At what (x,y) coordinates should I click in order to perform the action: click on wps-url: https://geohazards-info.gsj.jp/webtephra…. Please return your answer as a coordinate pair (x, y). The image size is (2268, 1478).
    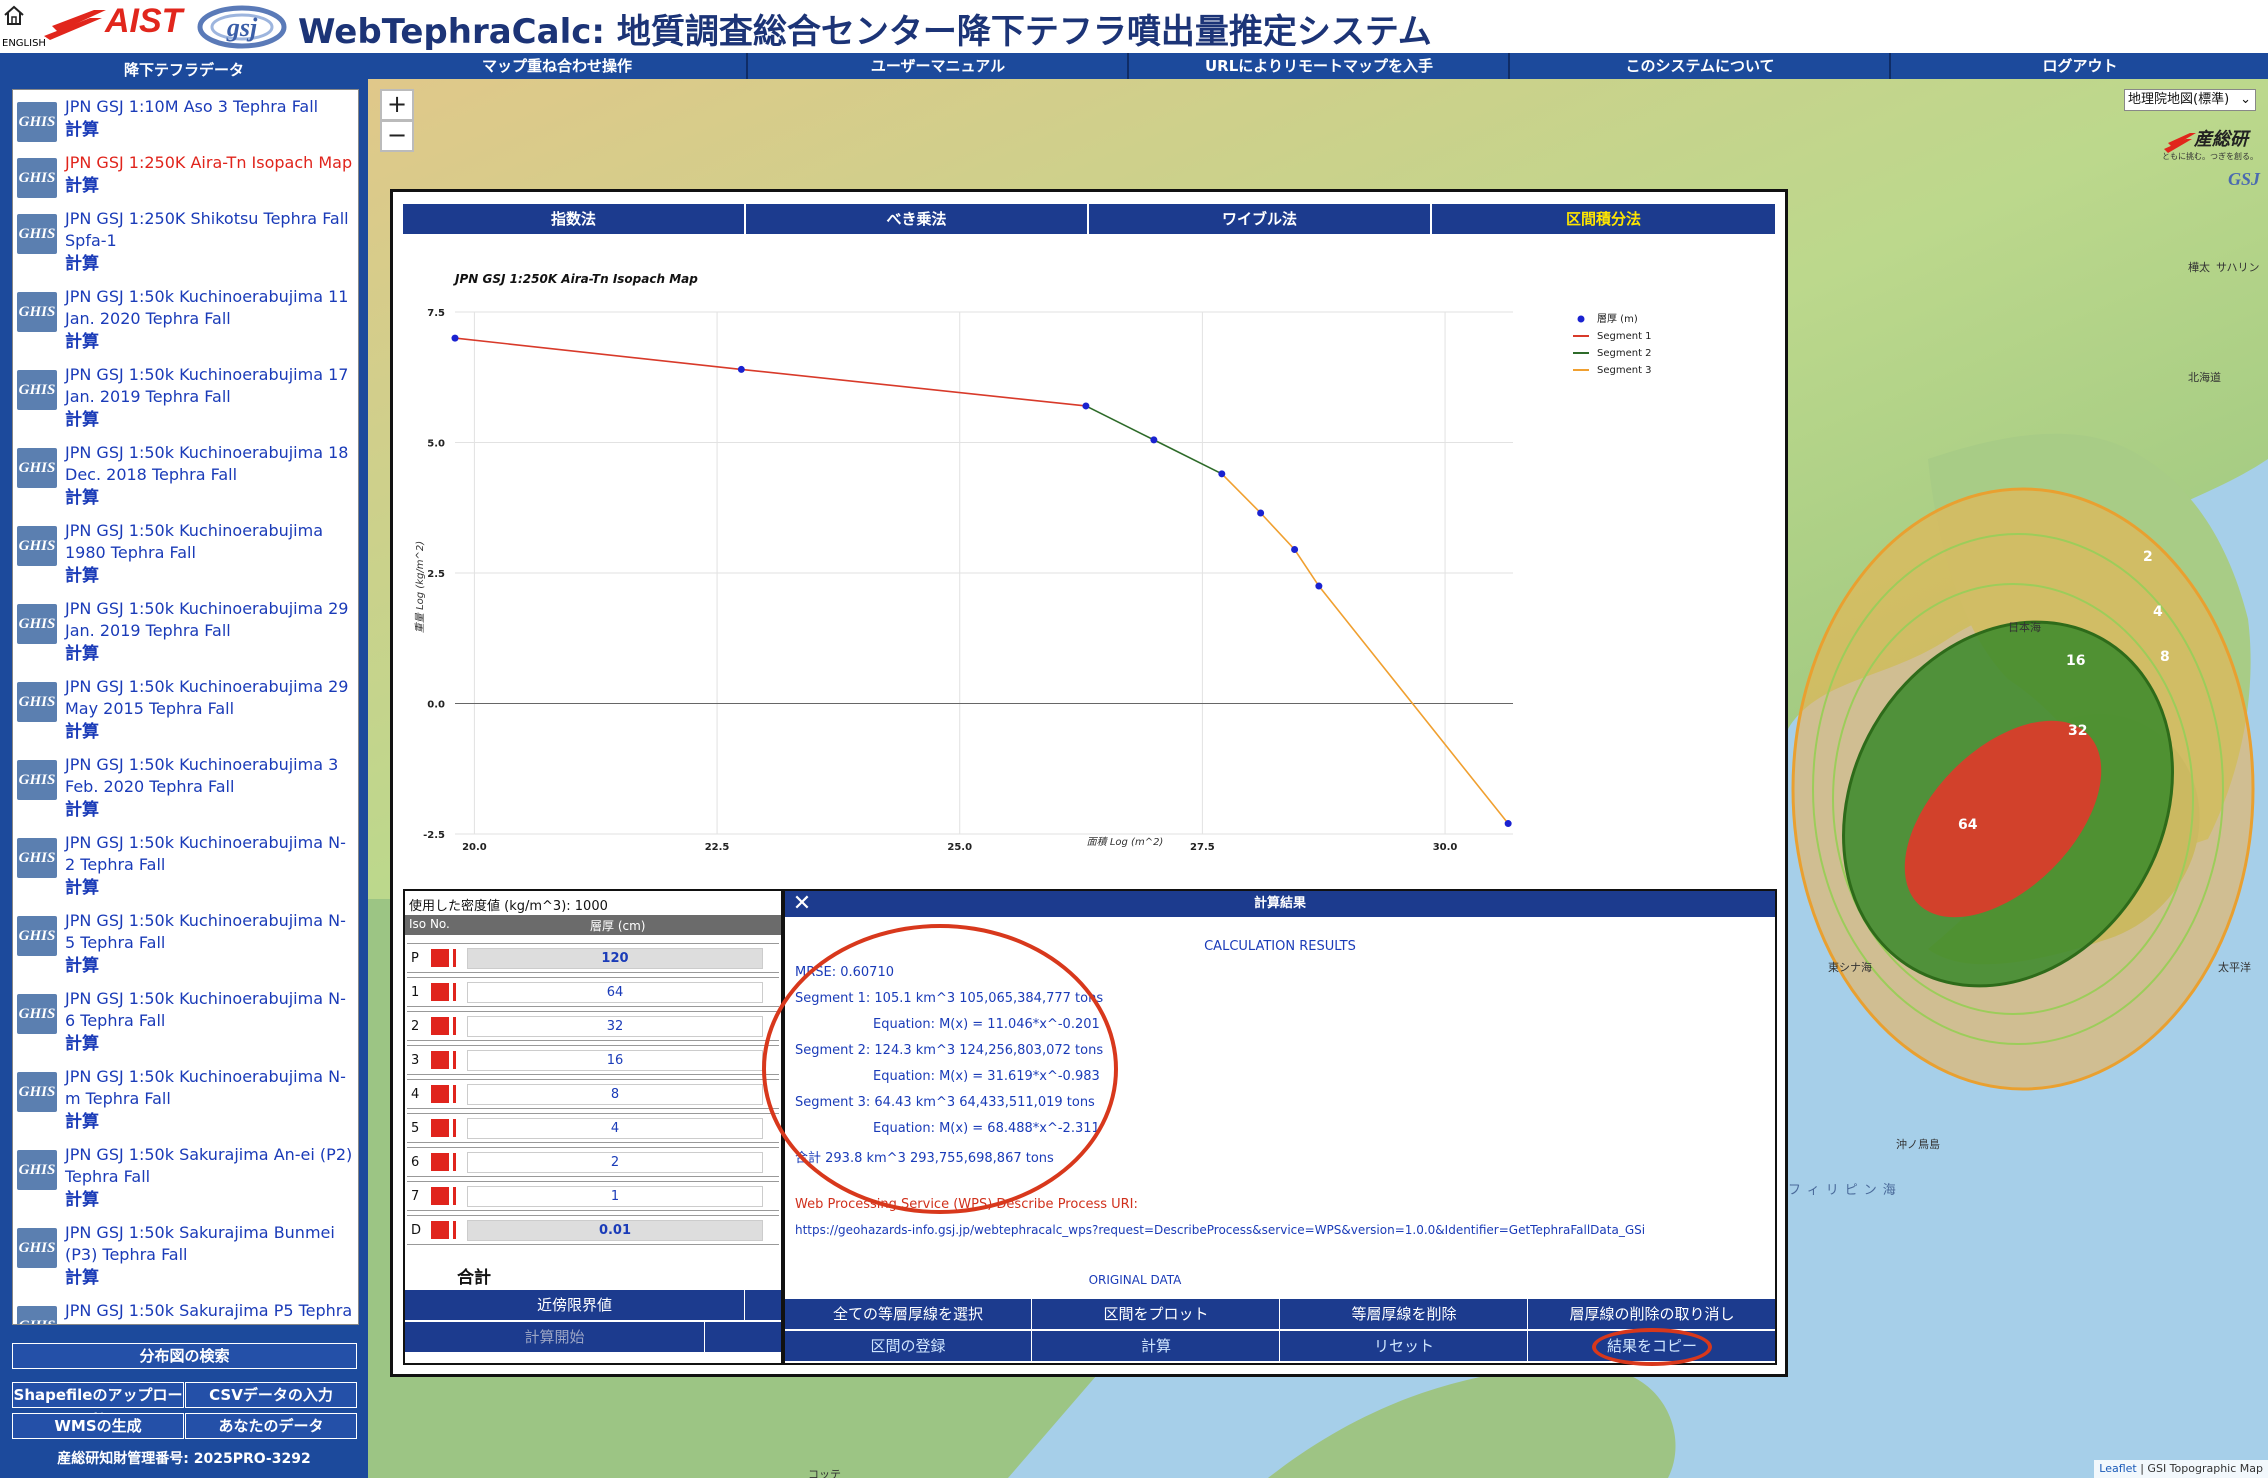
    Looking at the image, I should click on (1220, 1230).